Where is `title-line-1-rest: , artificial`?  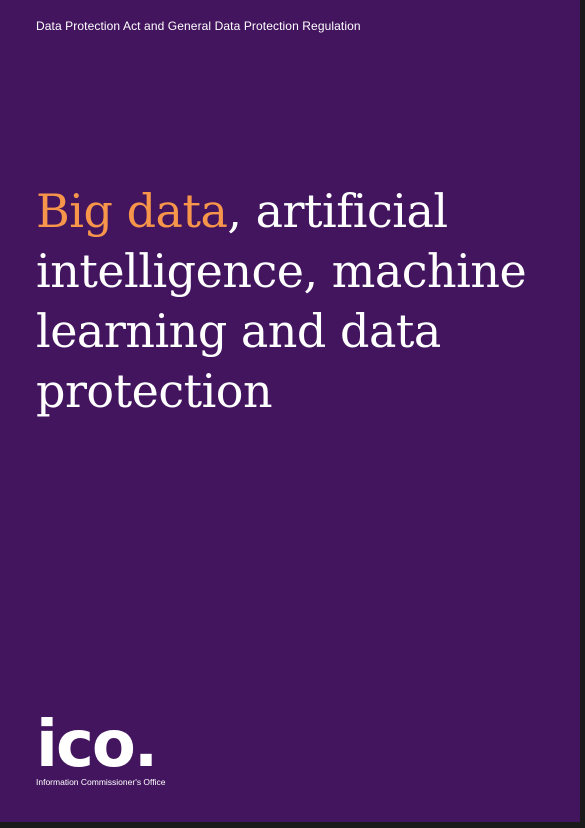
title-line-1-rest: , artificial is located at coordinates (337, 211).